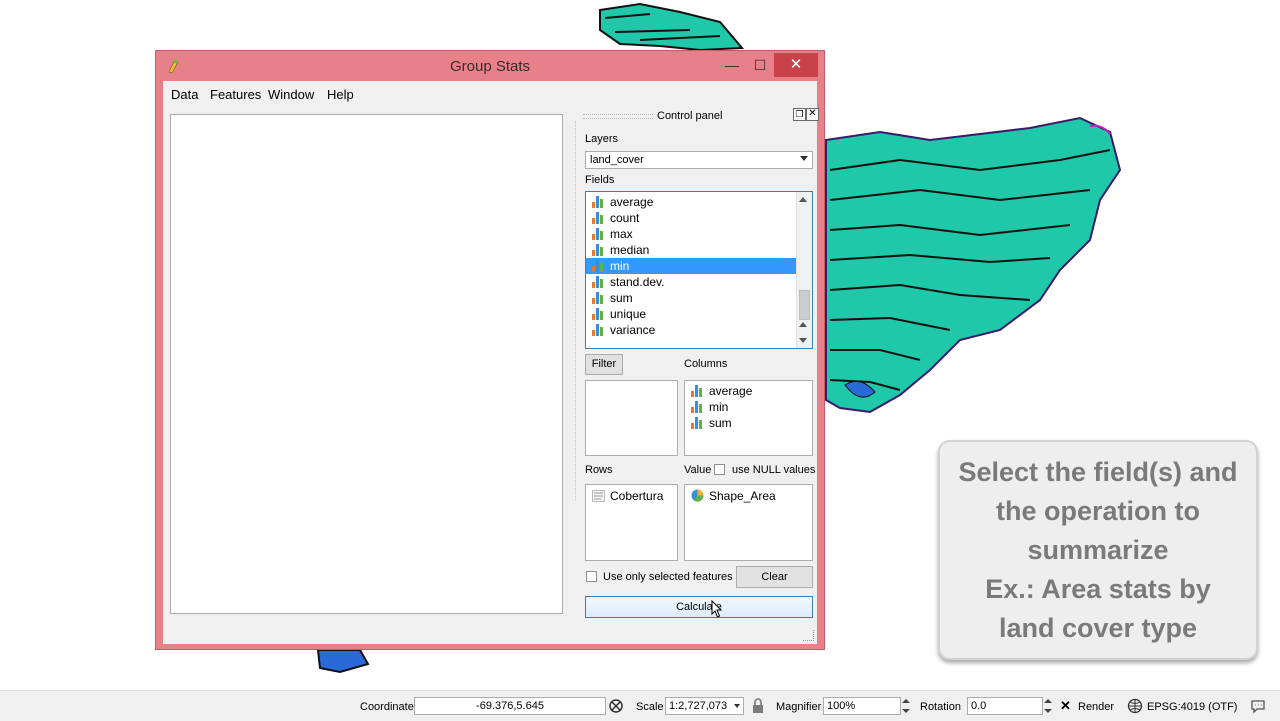  What do you see at coordinates (804, 305) in the screenshot?
I see `scroll-thumb` at bounding box center [804, 305].